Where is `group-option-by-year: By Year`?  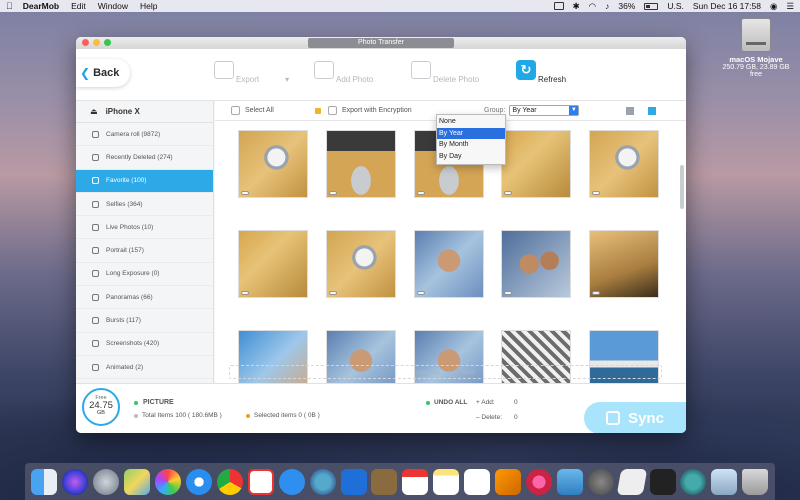 group-option-by-year: By Year is located at coordinates (471, 133).